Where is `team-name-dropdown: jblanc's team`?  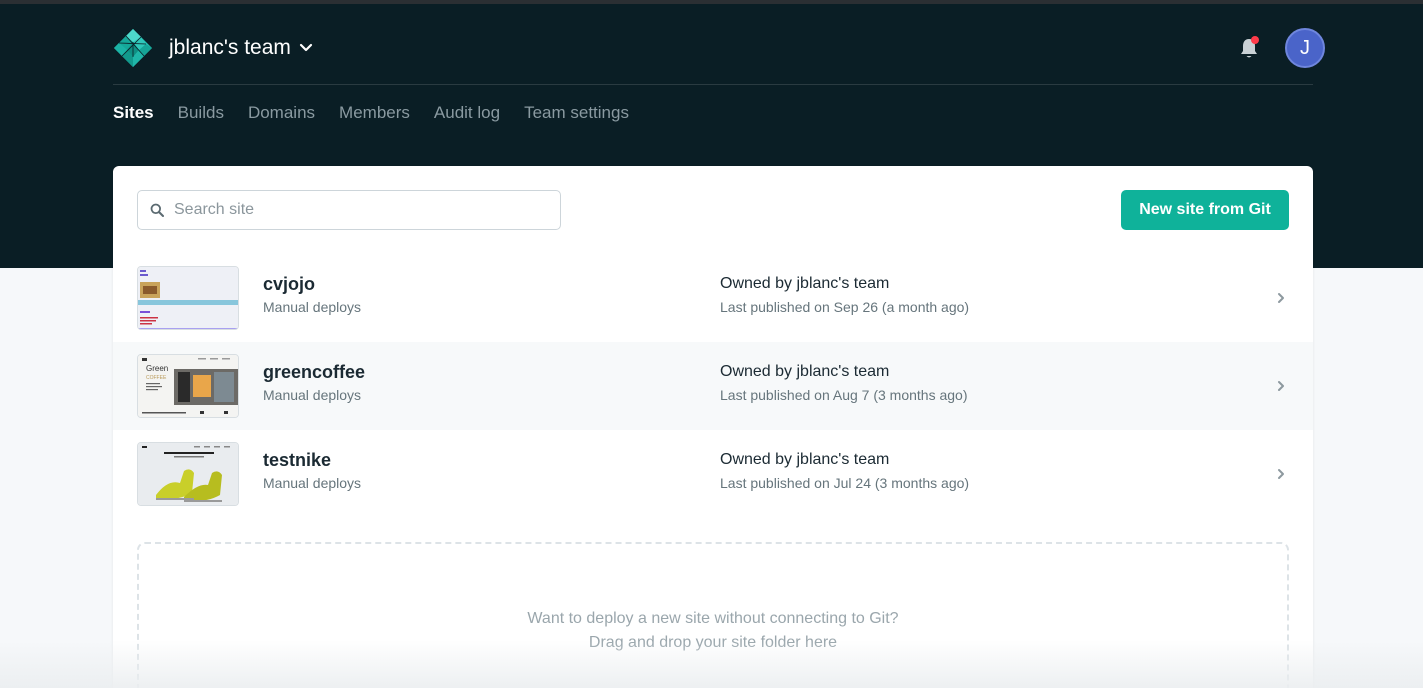 team-name-dropdown: jblanc's team is located at coordinates (241, 48).